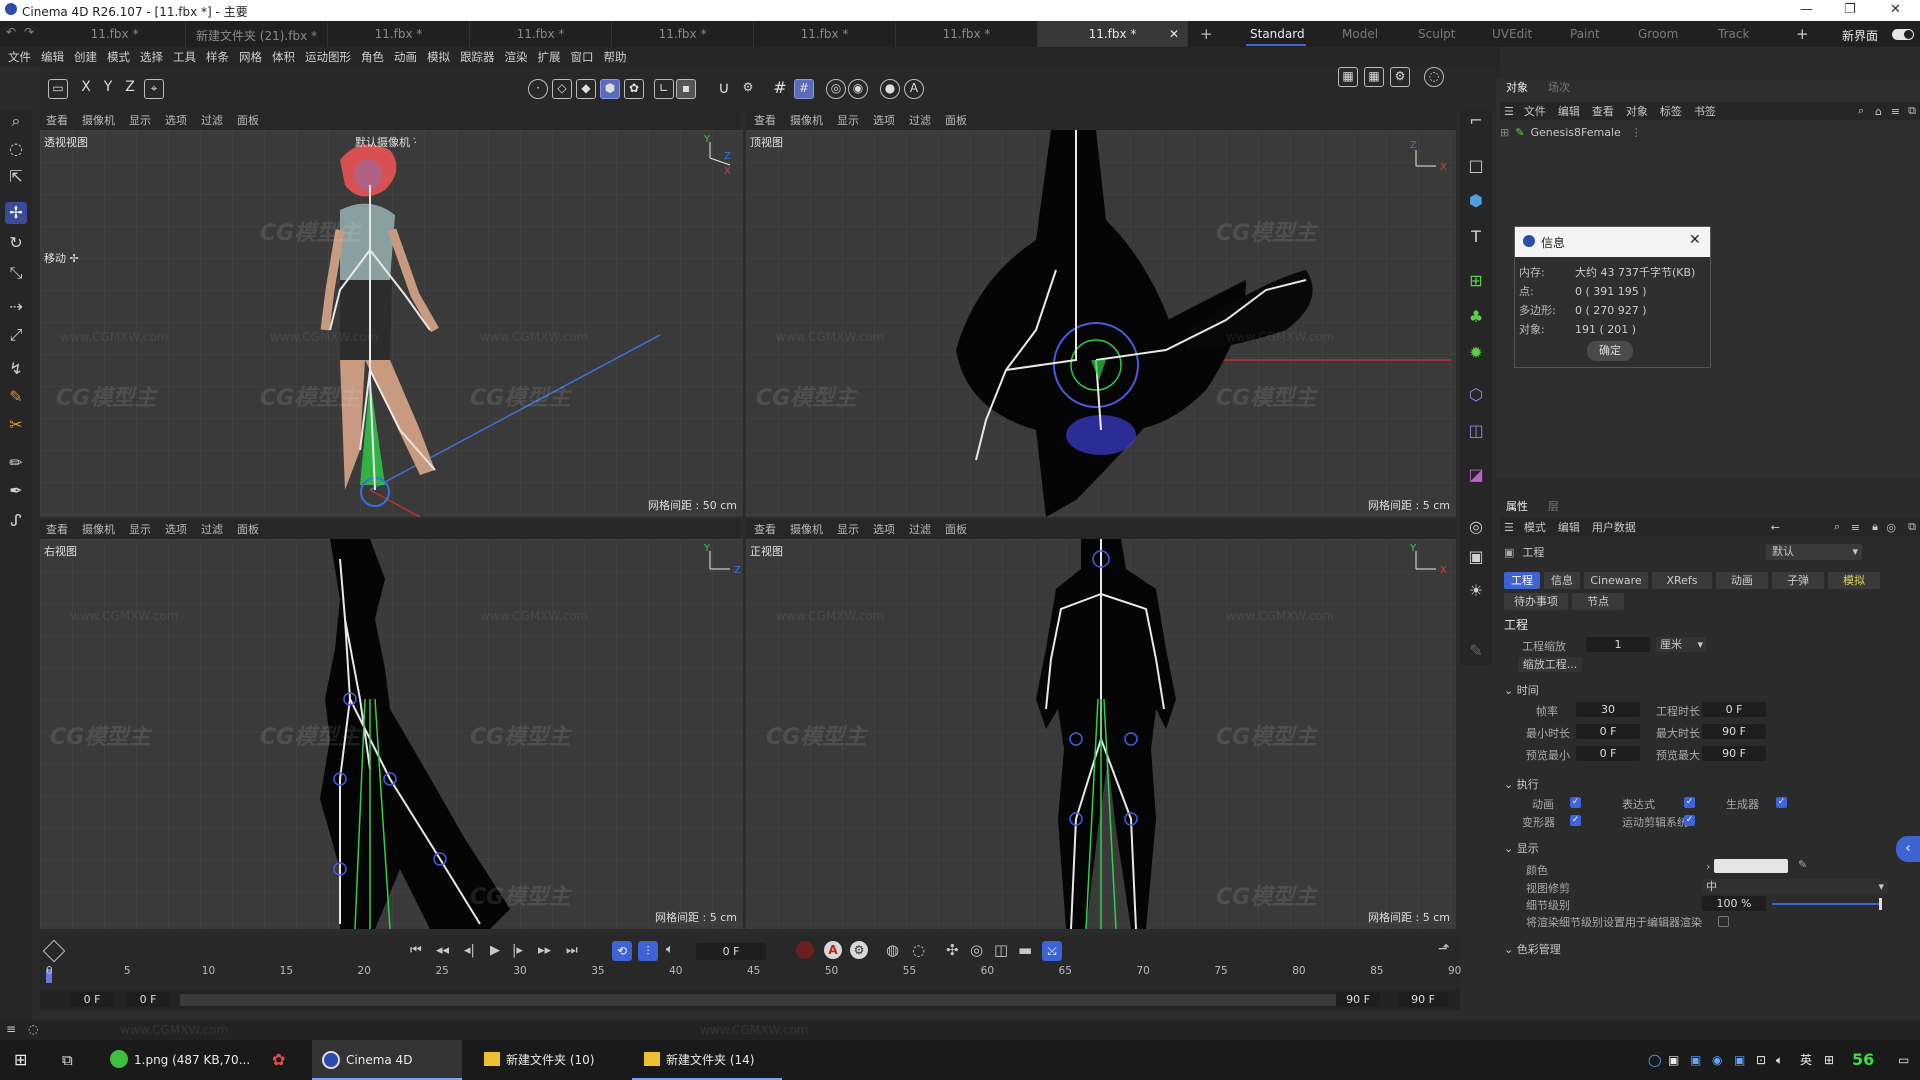 The width and height of the screenshot is (1920, 1080). Describe the element at coordinates (1798, 580) in the screenshot. I see `subtab-bullet: 子弹` at that location.